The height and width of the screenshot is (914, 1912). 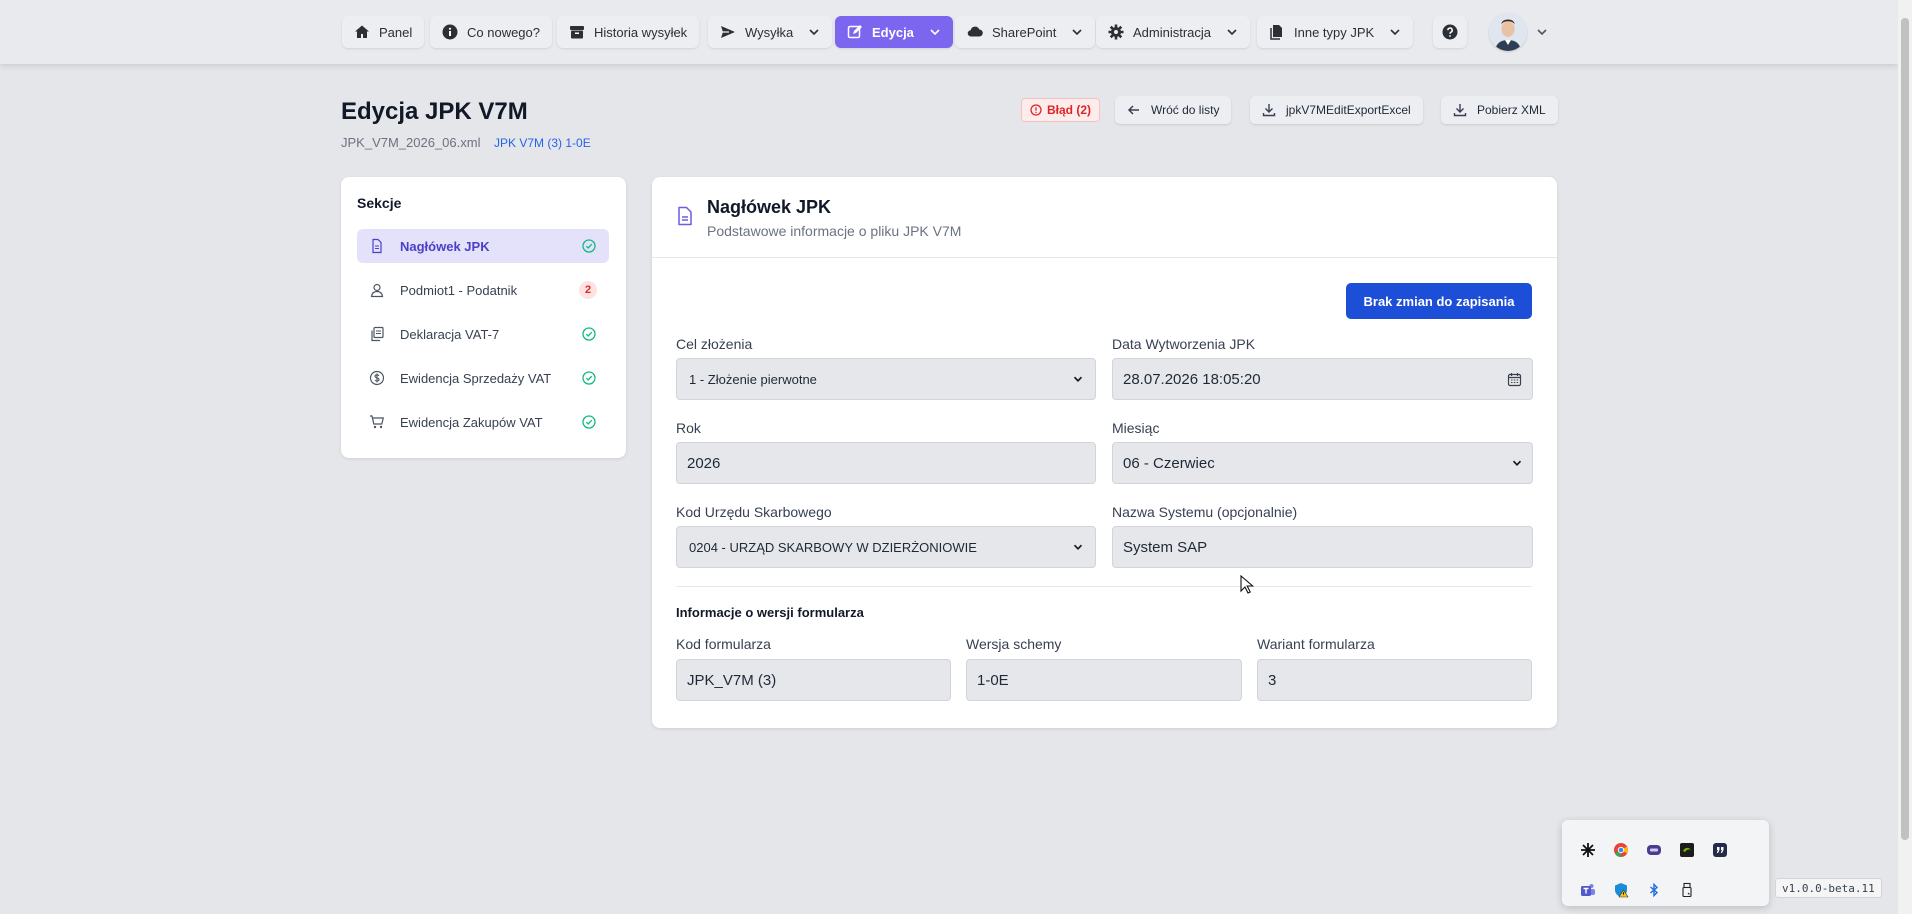 I want to click on page-scrollbar, so click(x=1905, y=457).